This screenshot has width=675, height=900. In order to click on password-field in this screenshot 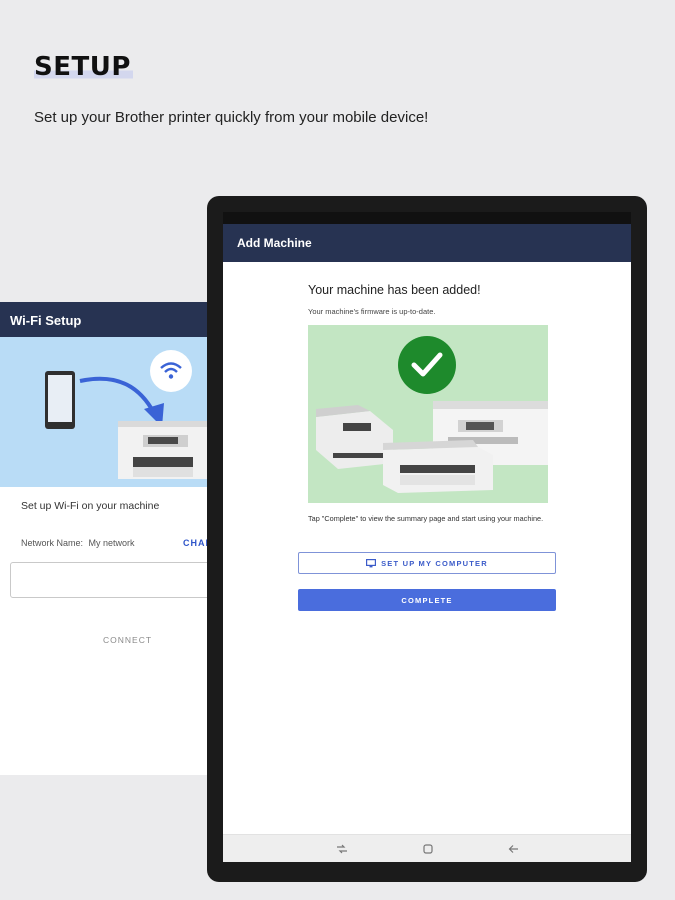, I will do `click(122, 580)`.